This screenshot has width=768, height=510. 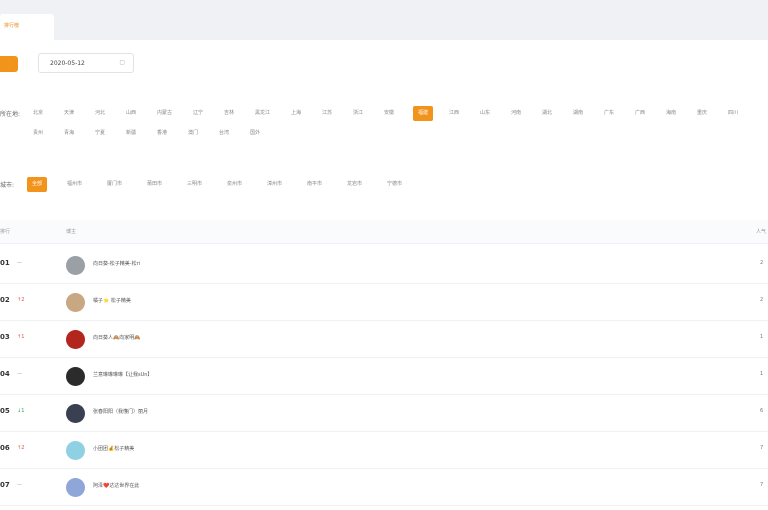 What do you see at coordinates (485, 113) in the screenshot?
I see `region-chip: 山东` at bounding box center [485, 113].